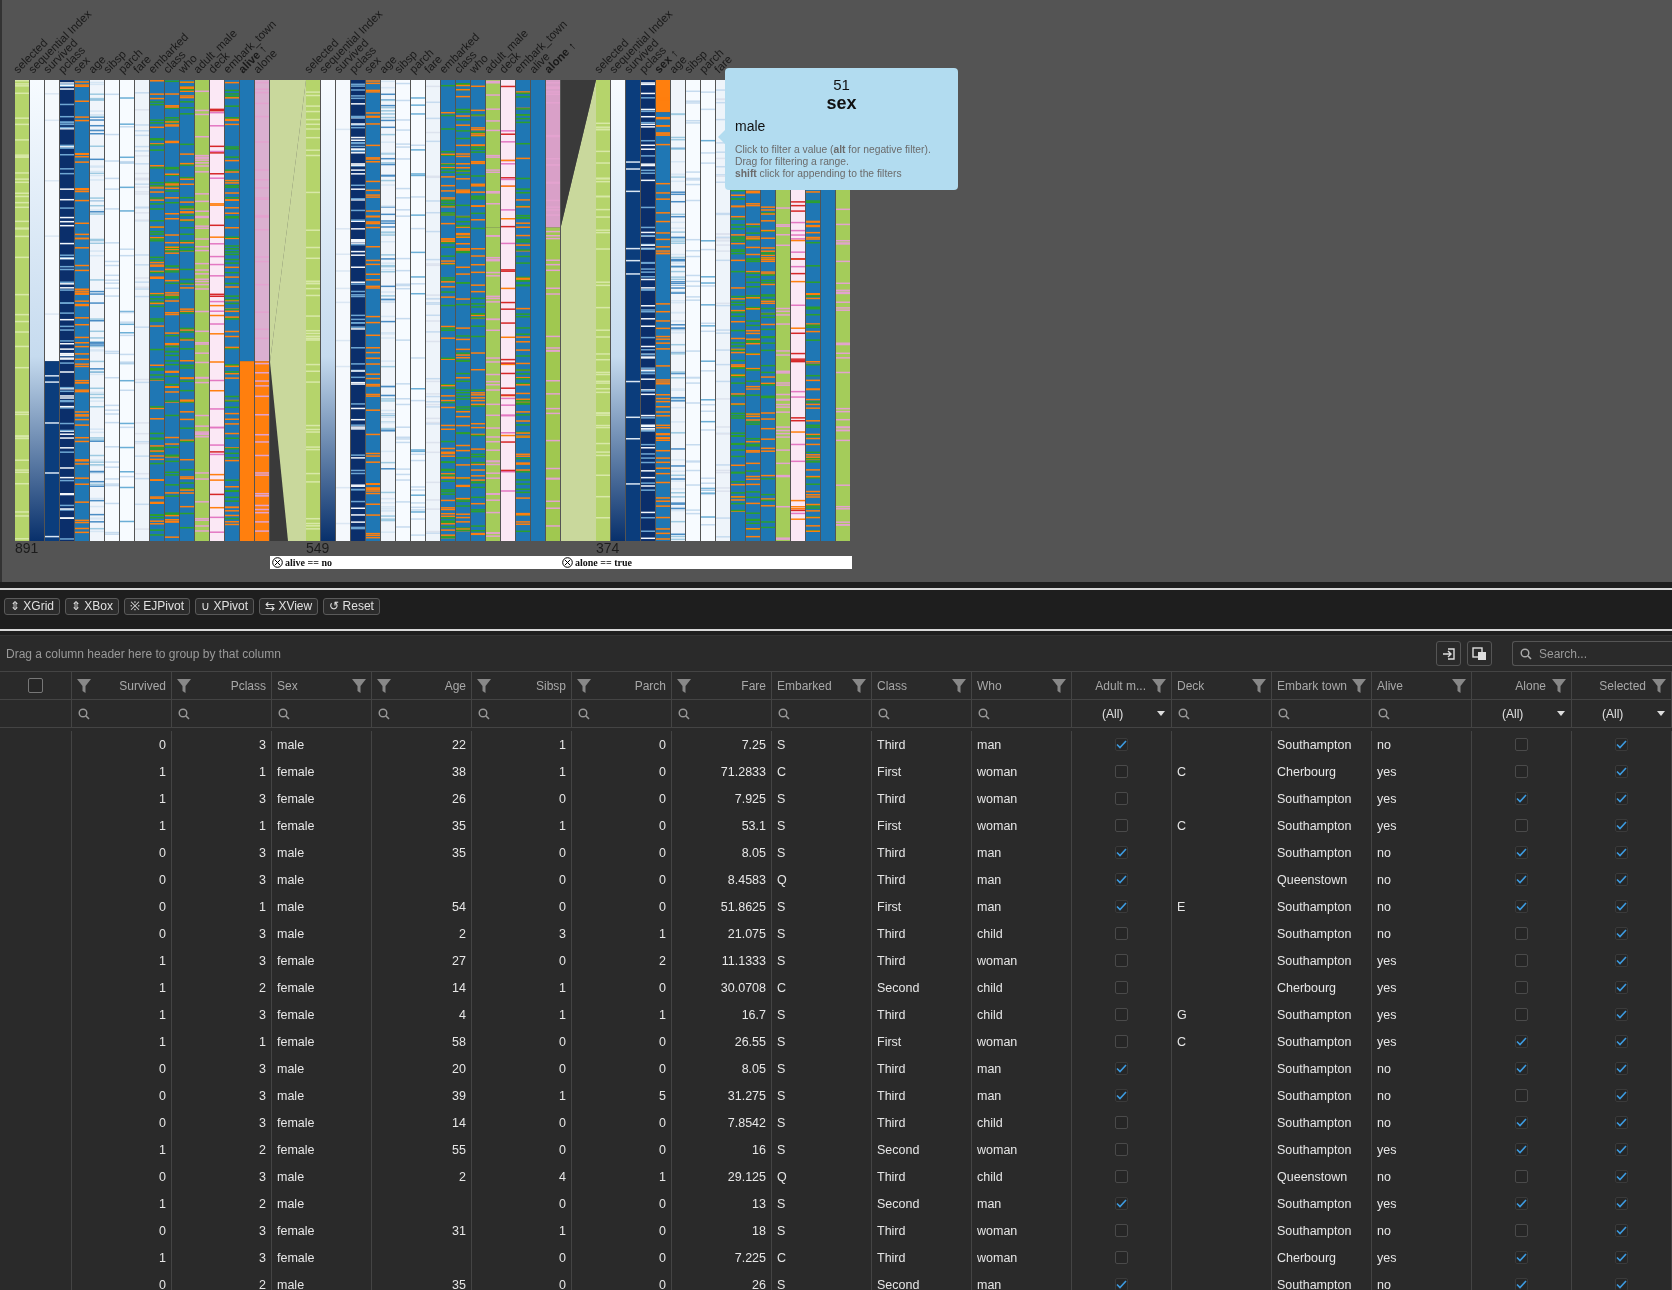 This screenshot has width=1672, height=1290. Describe the element at coordinates (1412, 685) in the screenshot. I see `column-header: Alive` at that location.